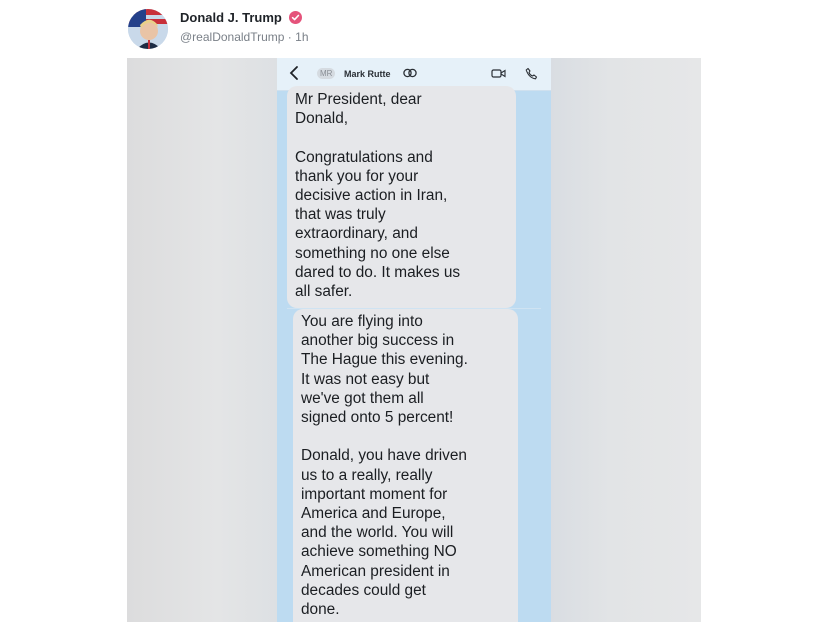  I want to click on contact-initials: MR, so click(326, 73).